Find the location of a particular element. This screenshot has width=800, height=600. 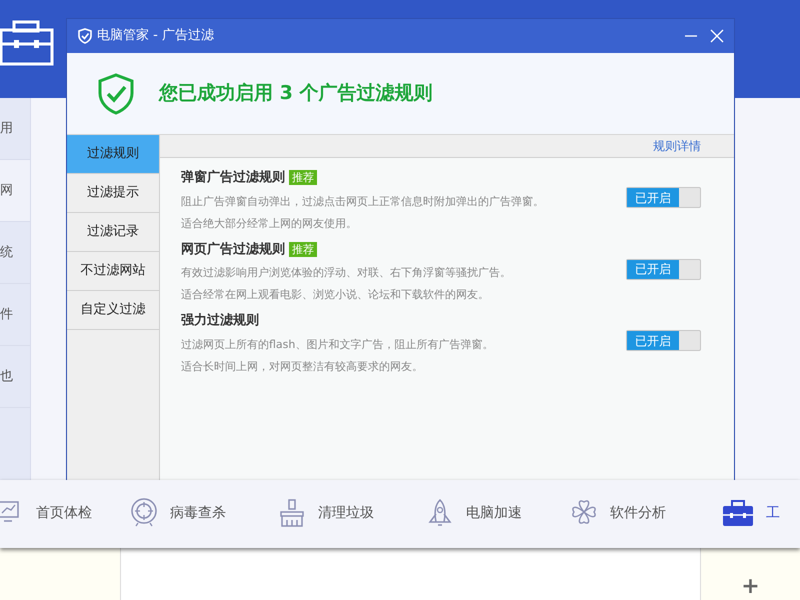

window-title: 电脑管家 - 广告过滤 is located at coordinates (155, 36).